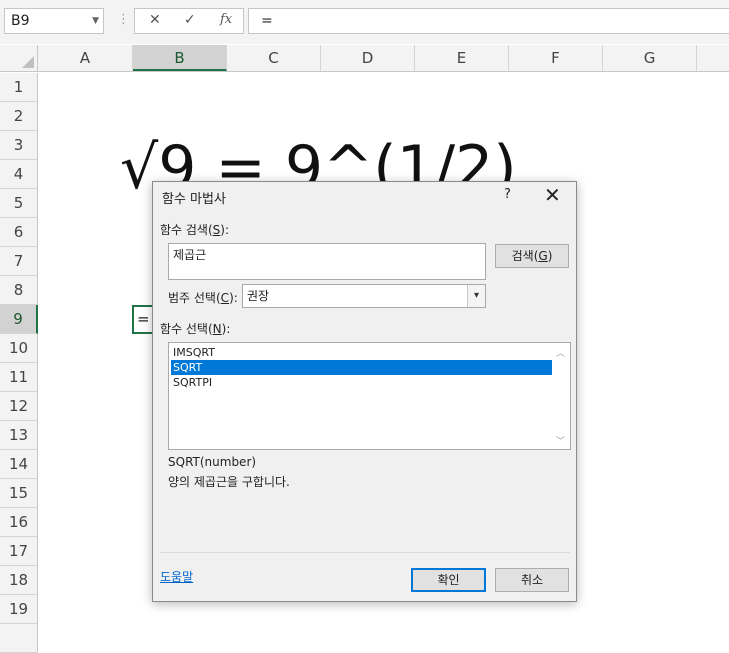 The image size is (729, 653). I want to click on row-header-8: 8, so click(19, 290).